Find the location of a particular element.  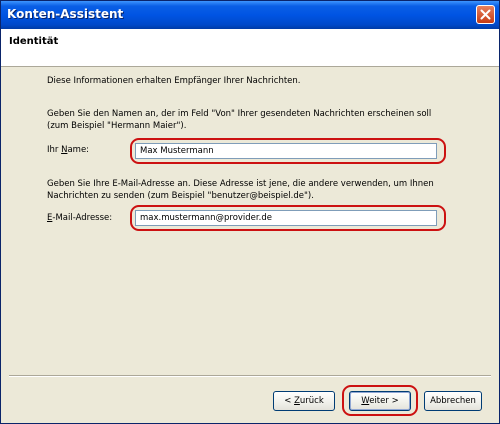

window-title: Konten-Assistent is located at coordinates (65, 14).